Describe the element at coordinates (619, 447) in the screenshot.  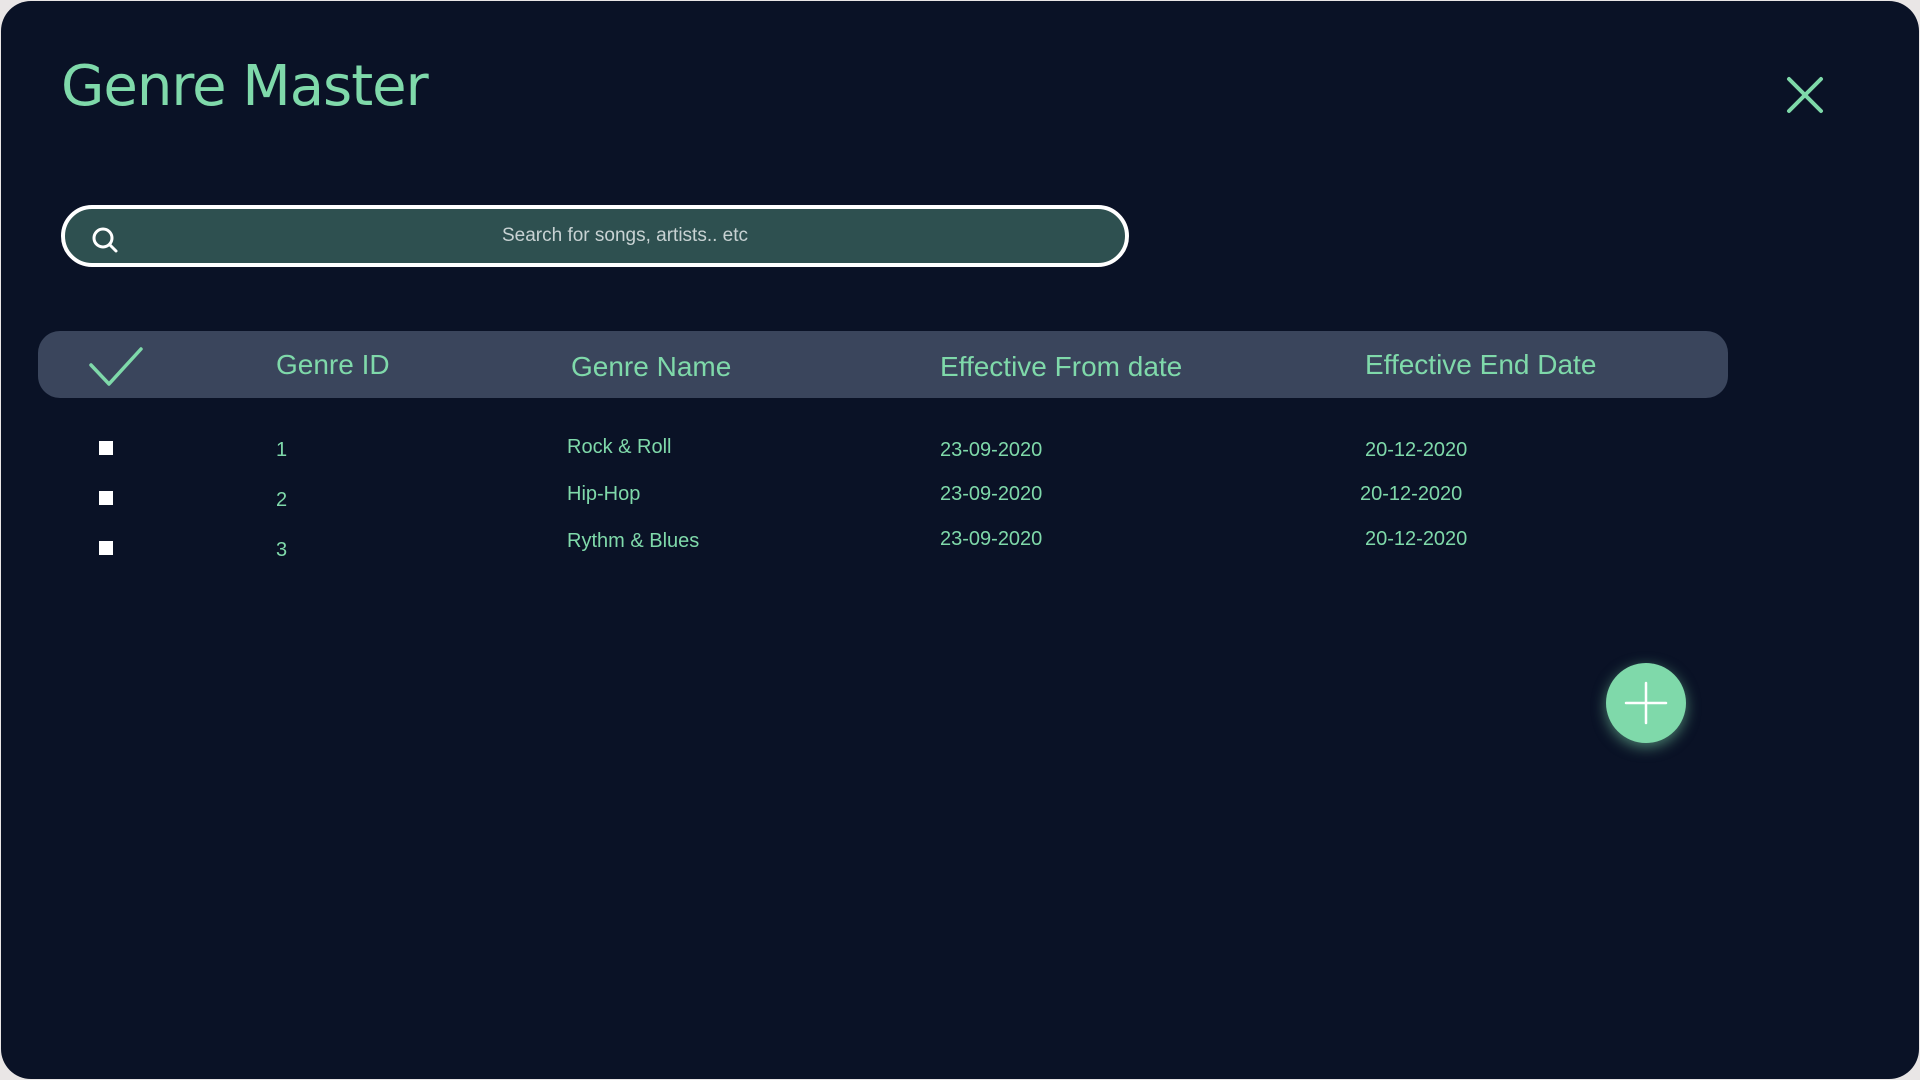
I see `genre-name-cell: Rock & Roll` at that location.